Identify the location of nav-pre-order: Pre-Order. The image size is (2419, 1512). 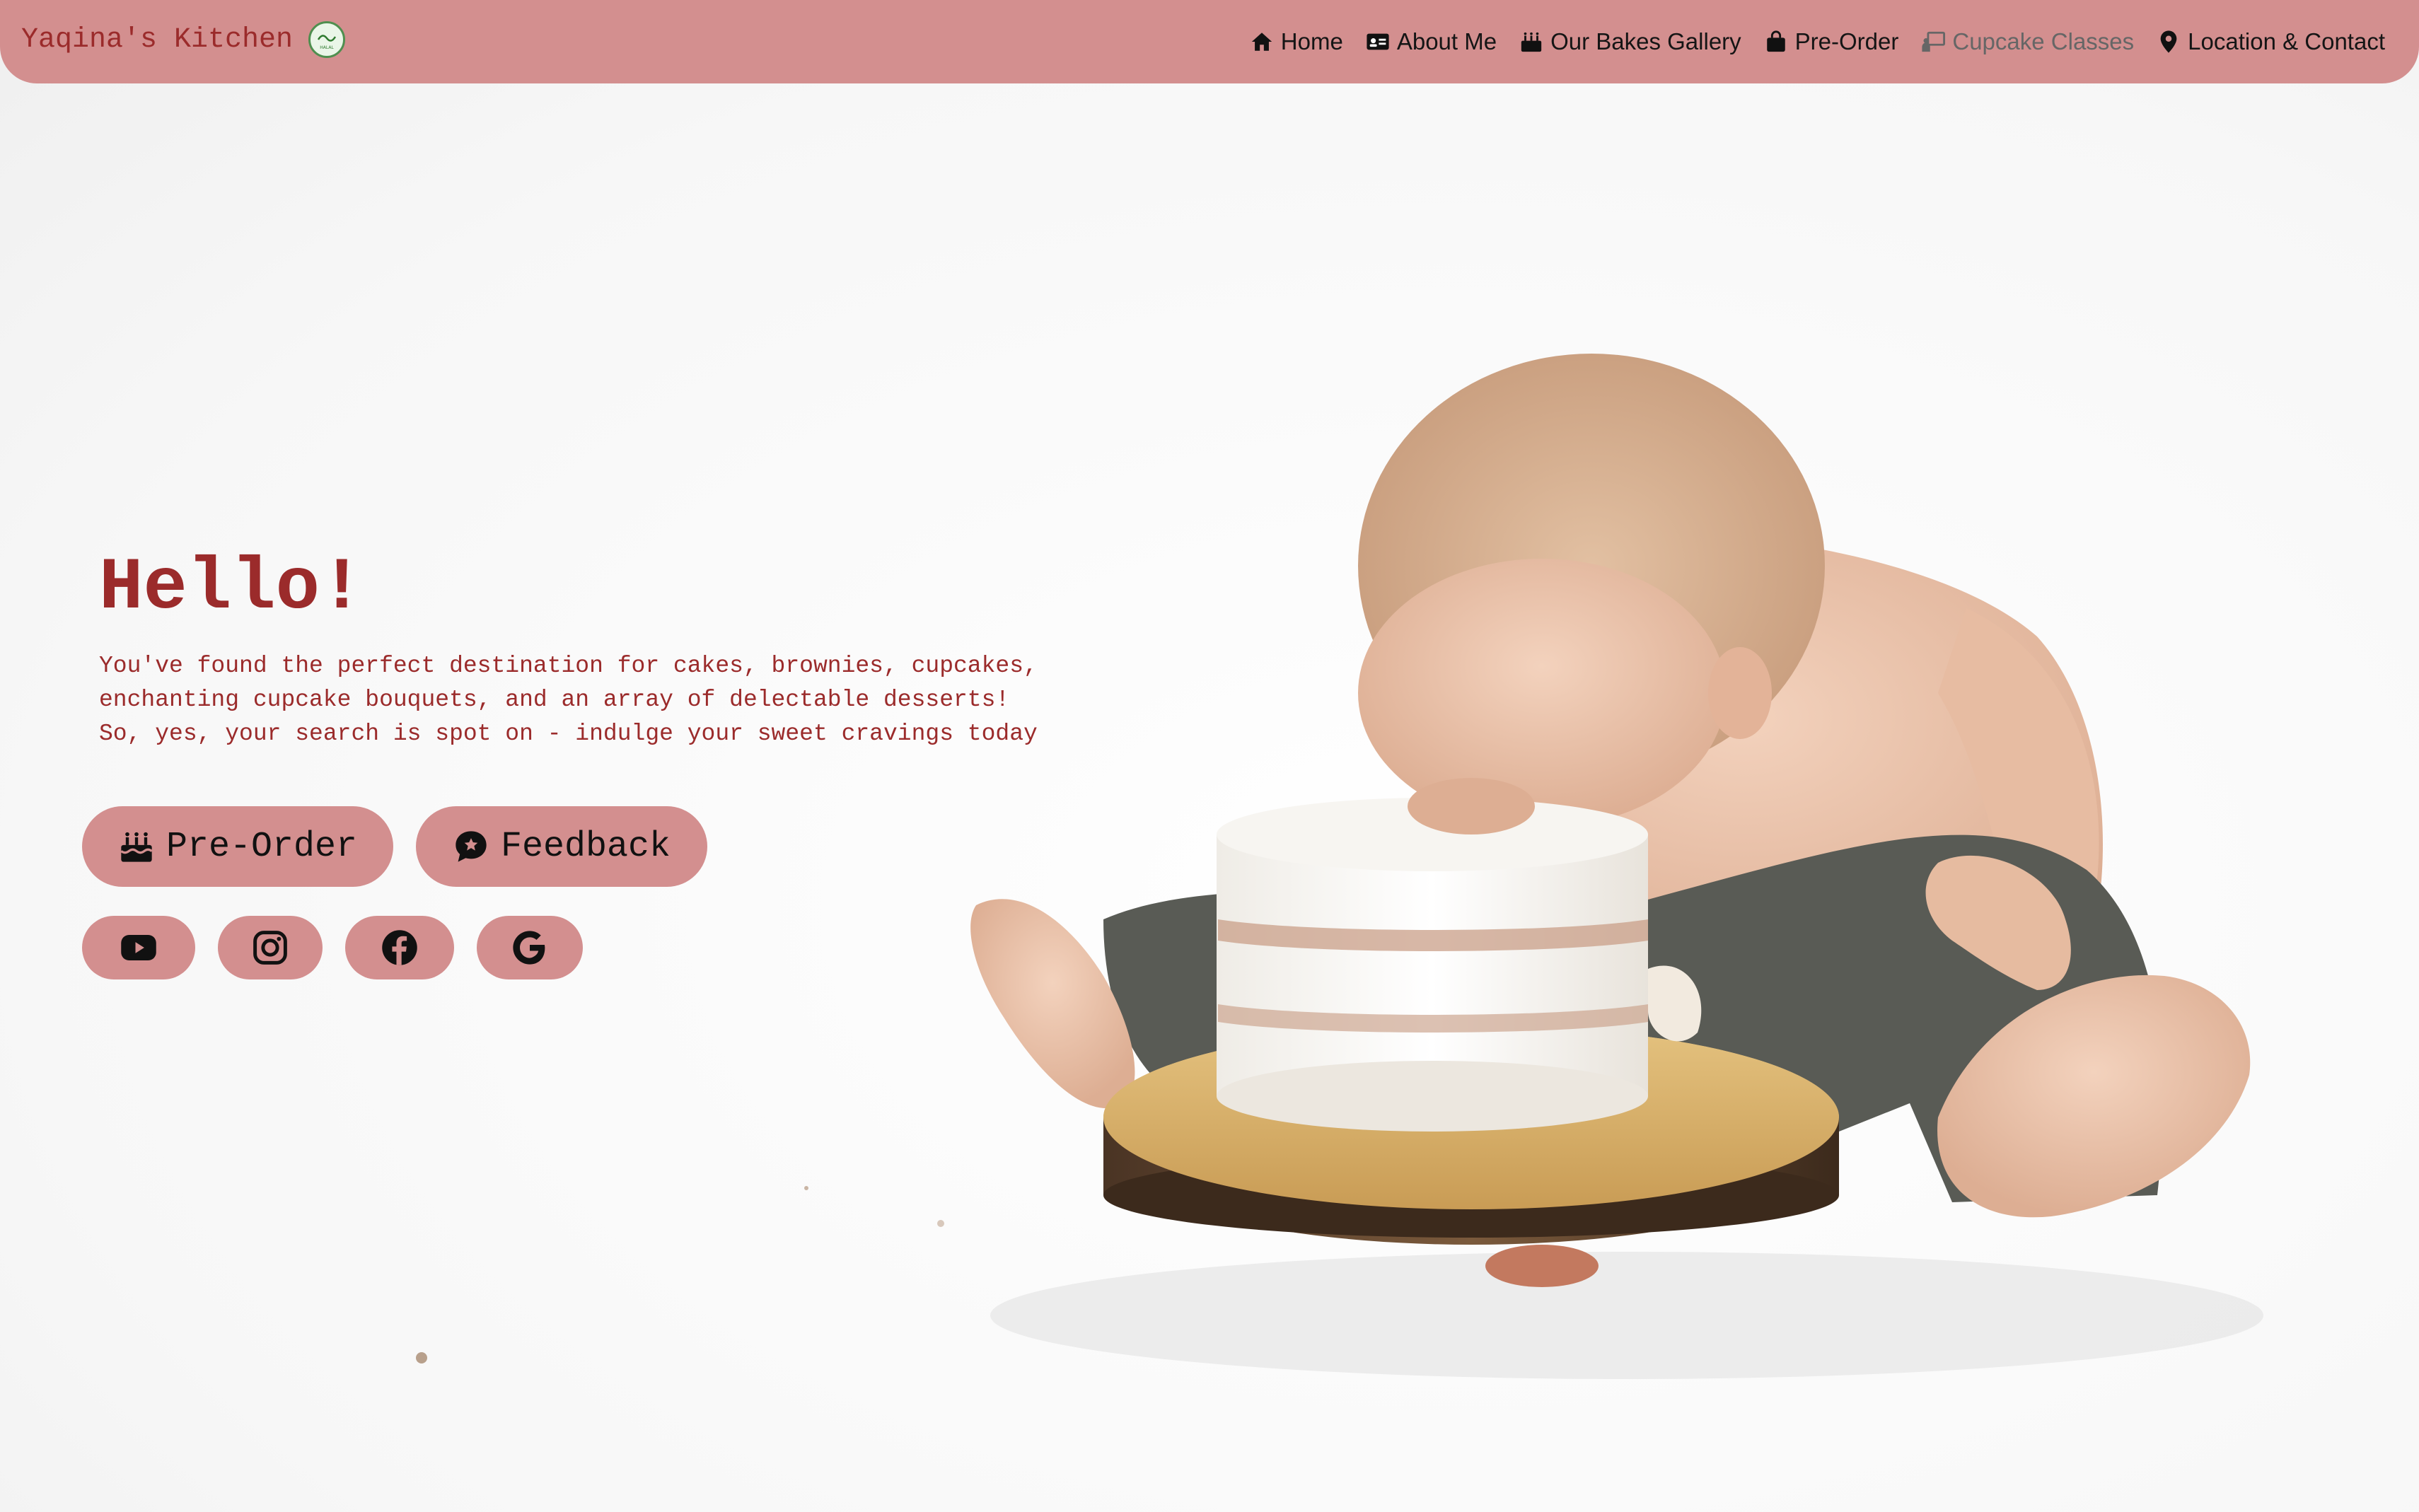
(1831, 41).